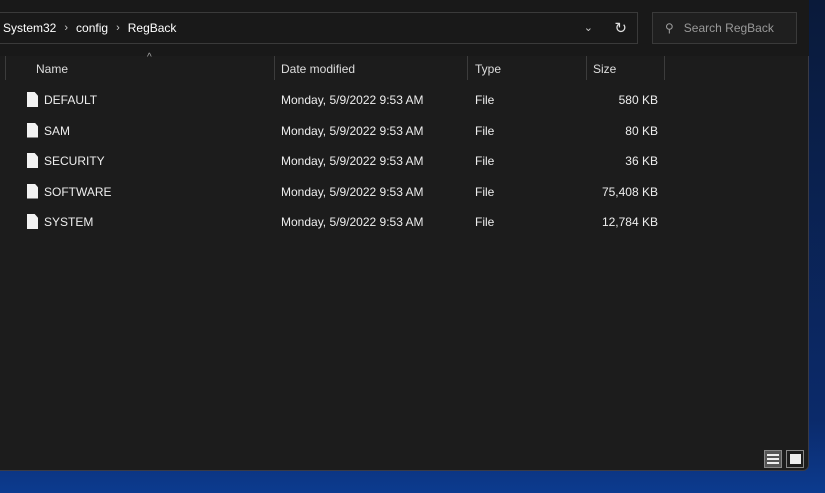  What do you see at coordinates (669, 28) in the screenshot?
I see `search-icon: ⚲` at bounding box center [669, 28].